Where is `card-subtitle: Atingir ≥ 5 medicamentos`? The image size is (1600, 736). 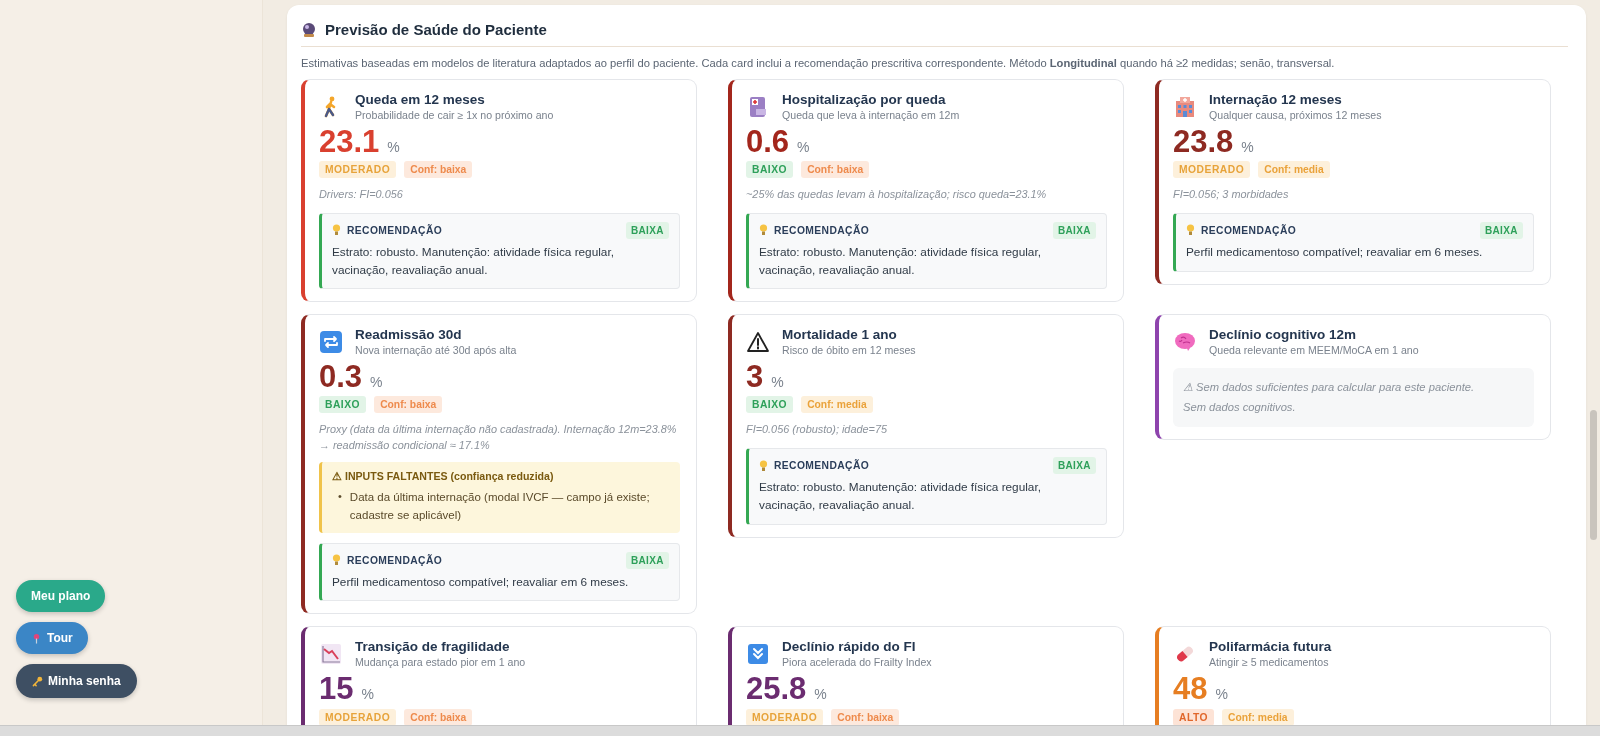
card-subtitle: Atingir ≥ 5 medicamentos is located at coordinates (1269, 662).